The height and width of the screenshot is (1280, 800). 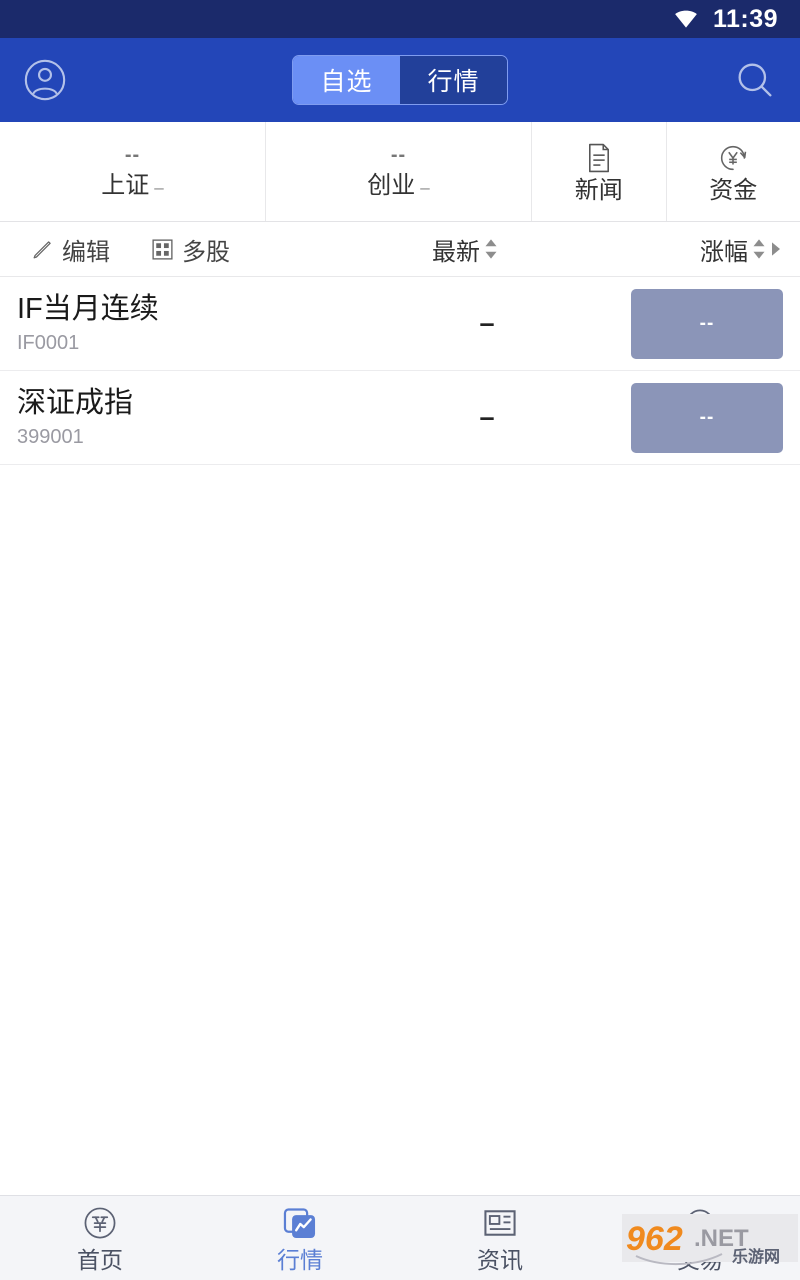 What do you see at coordinates (391, 185) in the screenshot?
I see `index-name-text: 创业` at bounding box center [391, 185].